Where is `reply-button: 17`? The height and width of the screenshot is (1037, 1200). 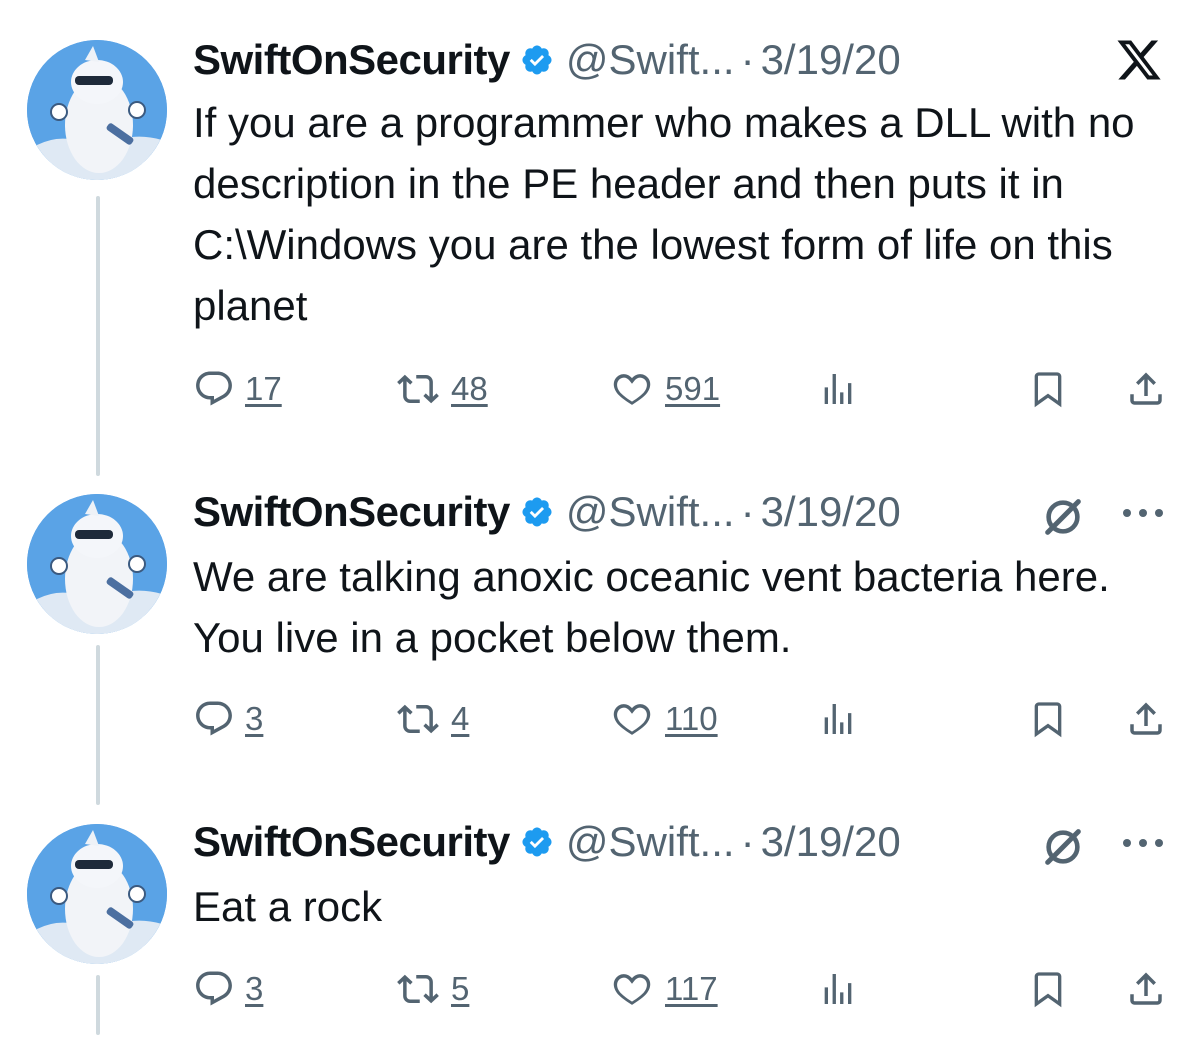 reply-button: 17 is located at coordinates (237, 389).